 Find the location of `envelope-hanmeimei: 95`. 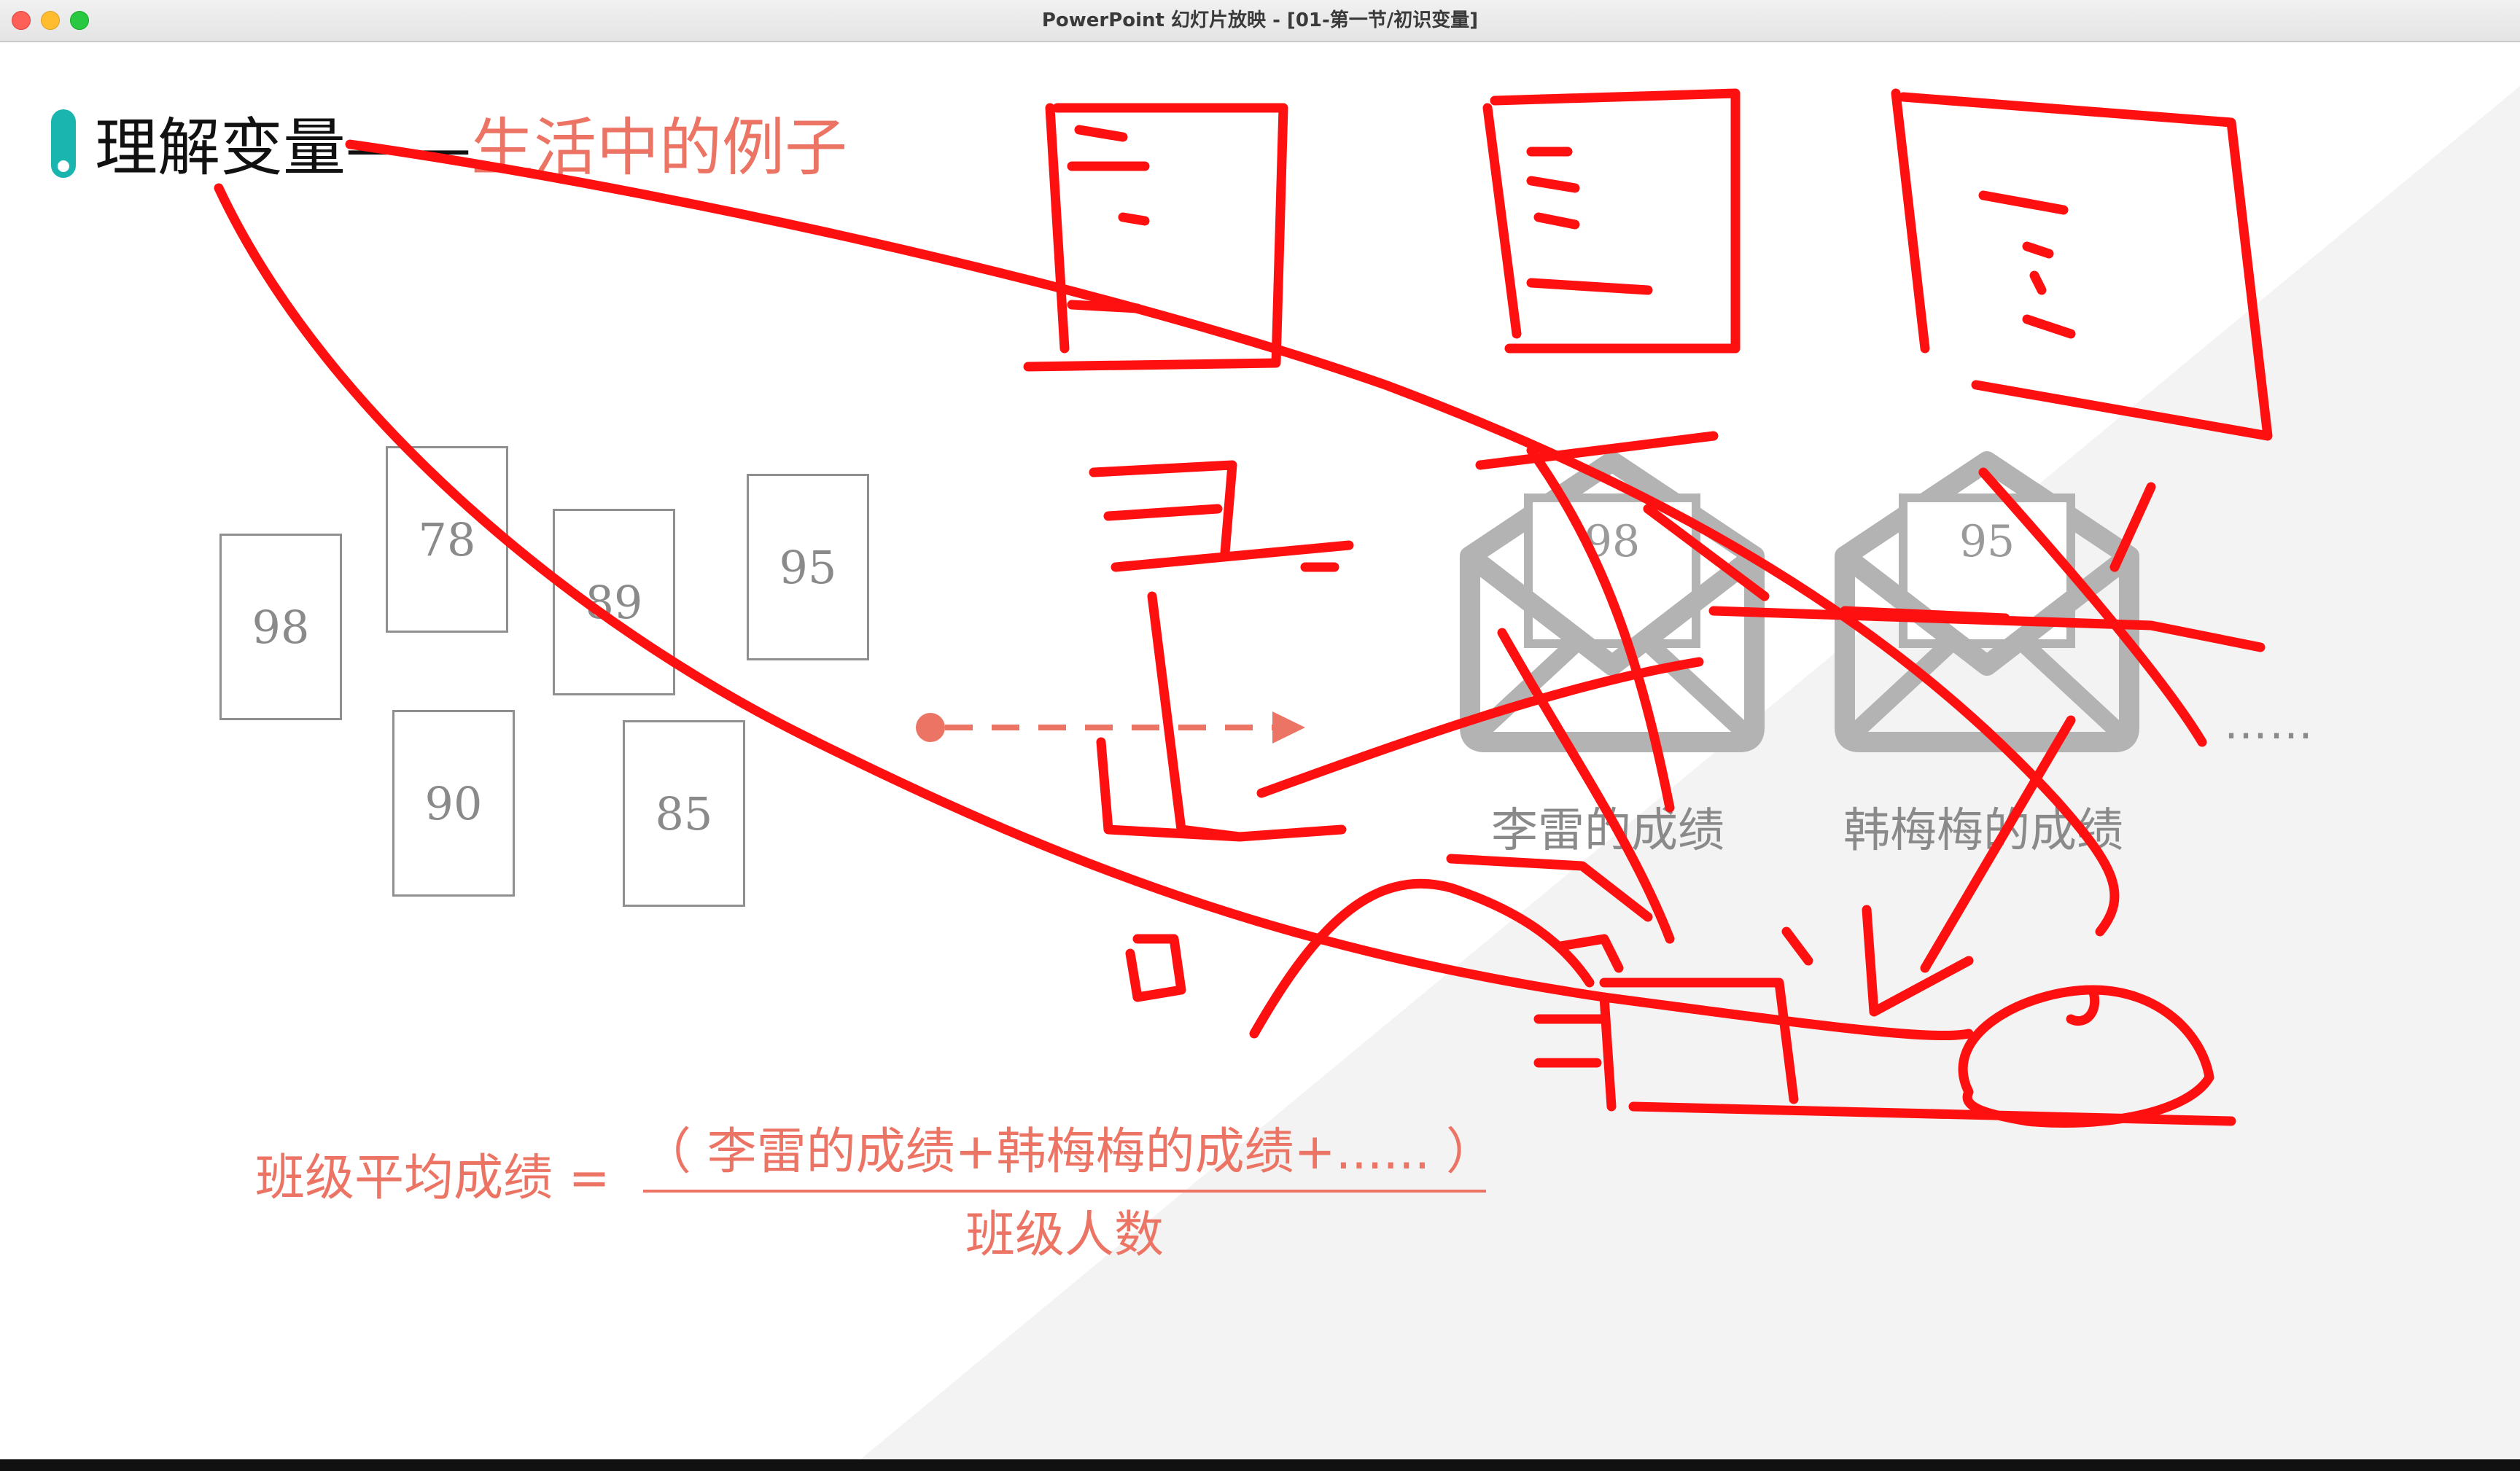

envelope-hanmeimei: 95 is located at coordinates (1987, 600).